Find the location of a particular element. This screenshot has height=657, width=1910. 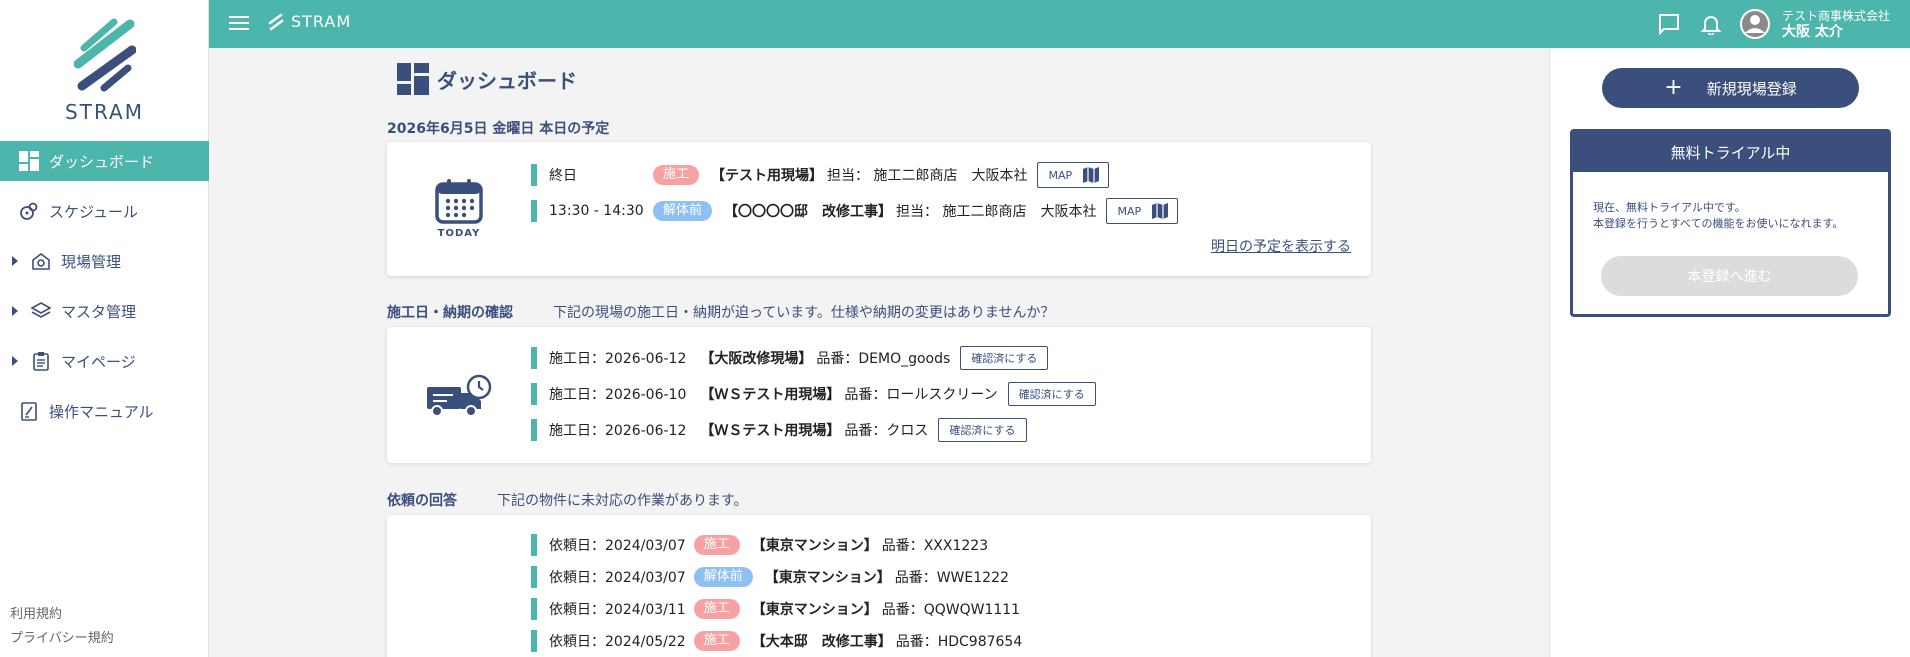

construction-date: 施工日：2026-06-10 is located at coordinates (618, 395).